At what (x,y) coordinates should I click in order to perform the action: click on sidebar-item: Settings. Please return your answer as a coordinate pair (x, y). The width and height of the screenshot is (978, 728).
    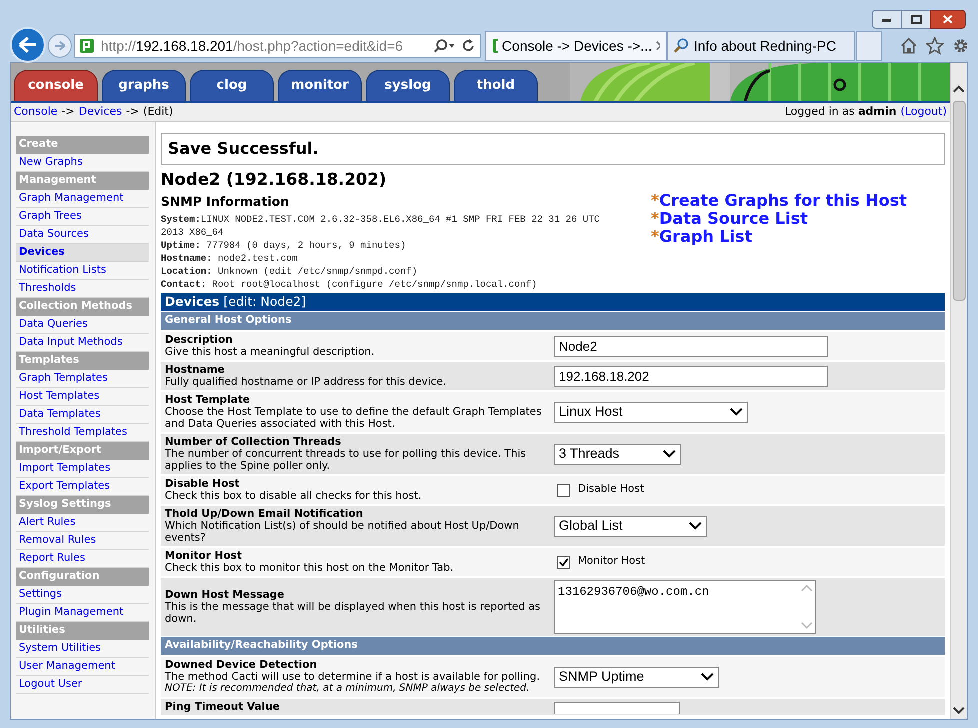
    Looking at the image, I should click on (82, 595).